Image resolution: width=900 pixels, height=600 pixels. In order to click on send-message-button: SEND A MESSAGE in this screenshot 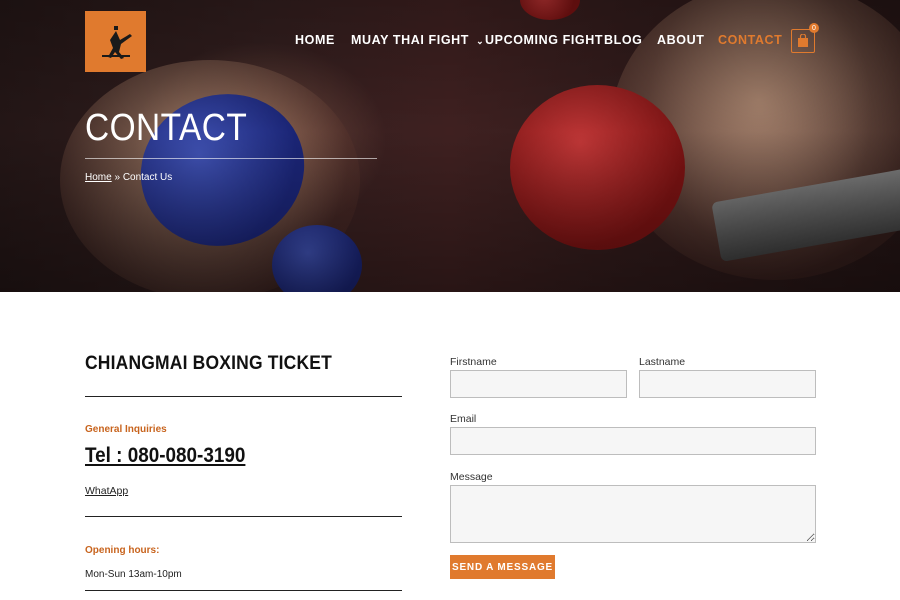, I will do `click(502, 567)`.